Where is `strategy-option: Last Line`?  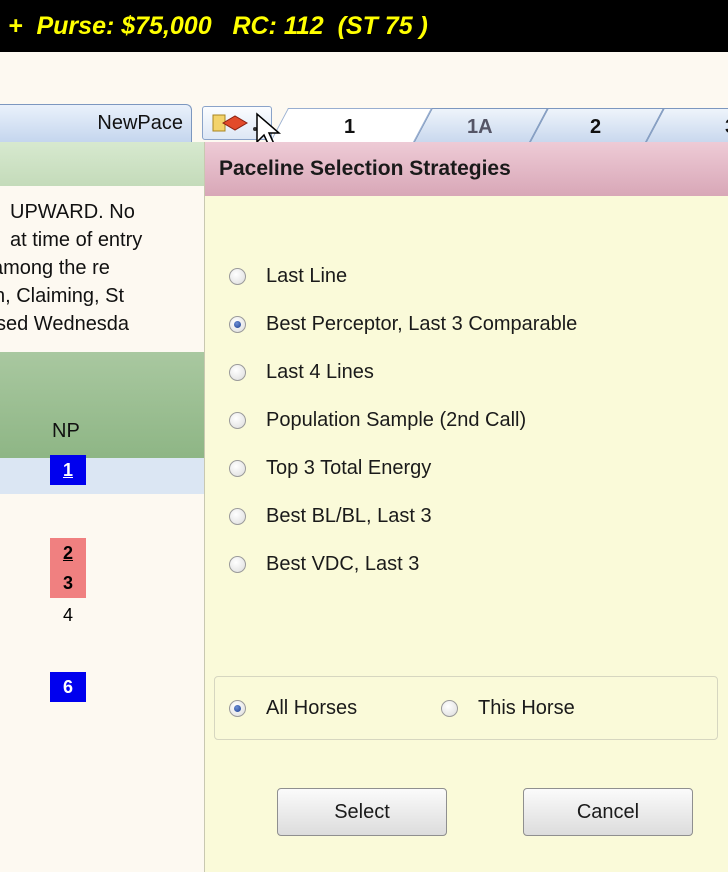
strategy-option: Last Line is located at coordinates (403, 276).